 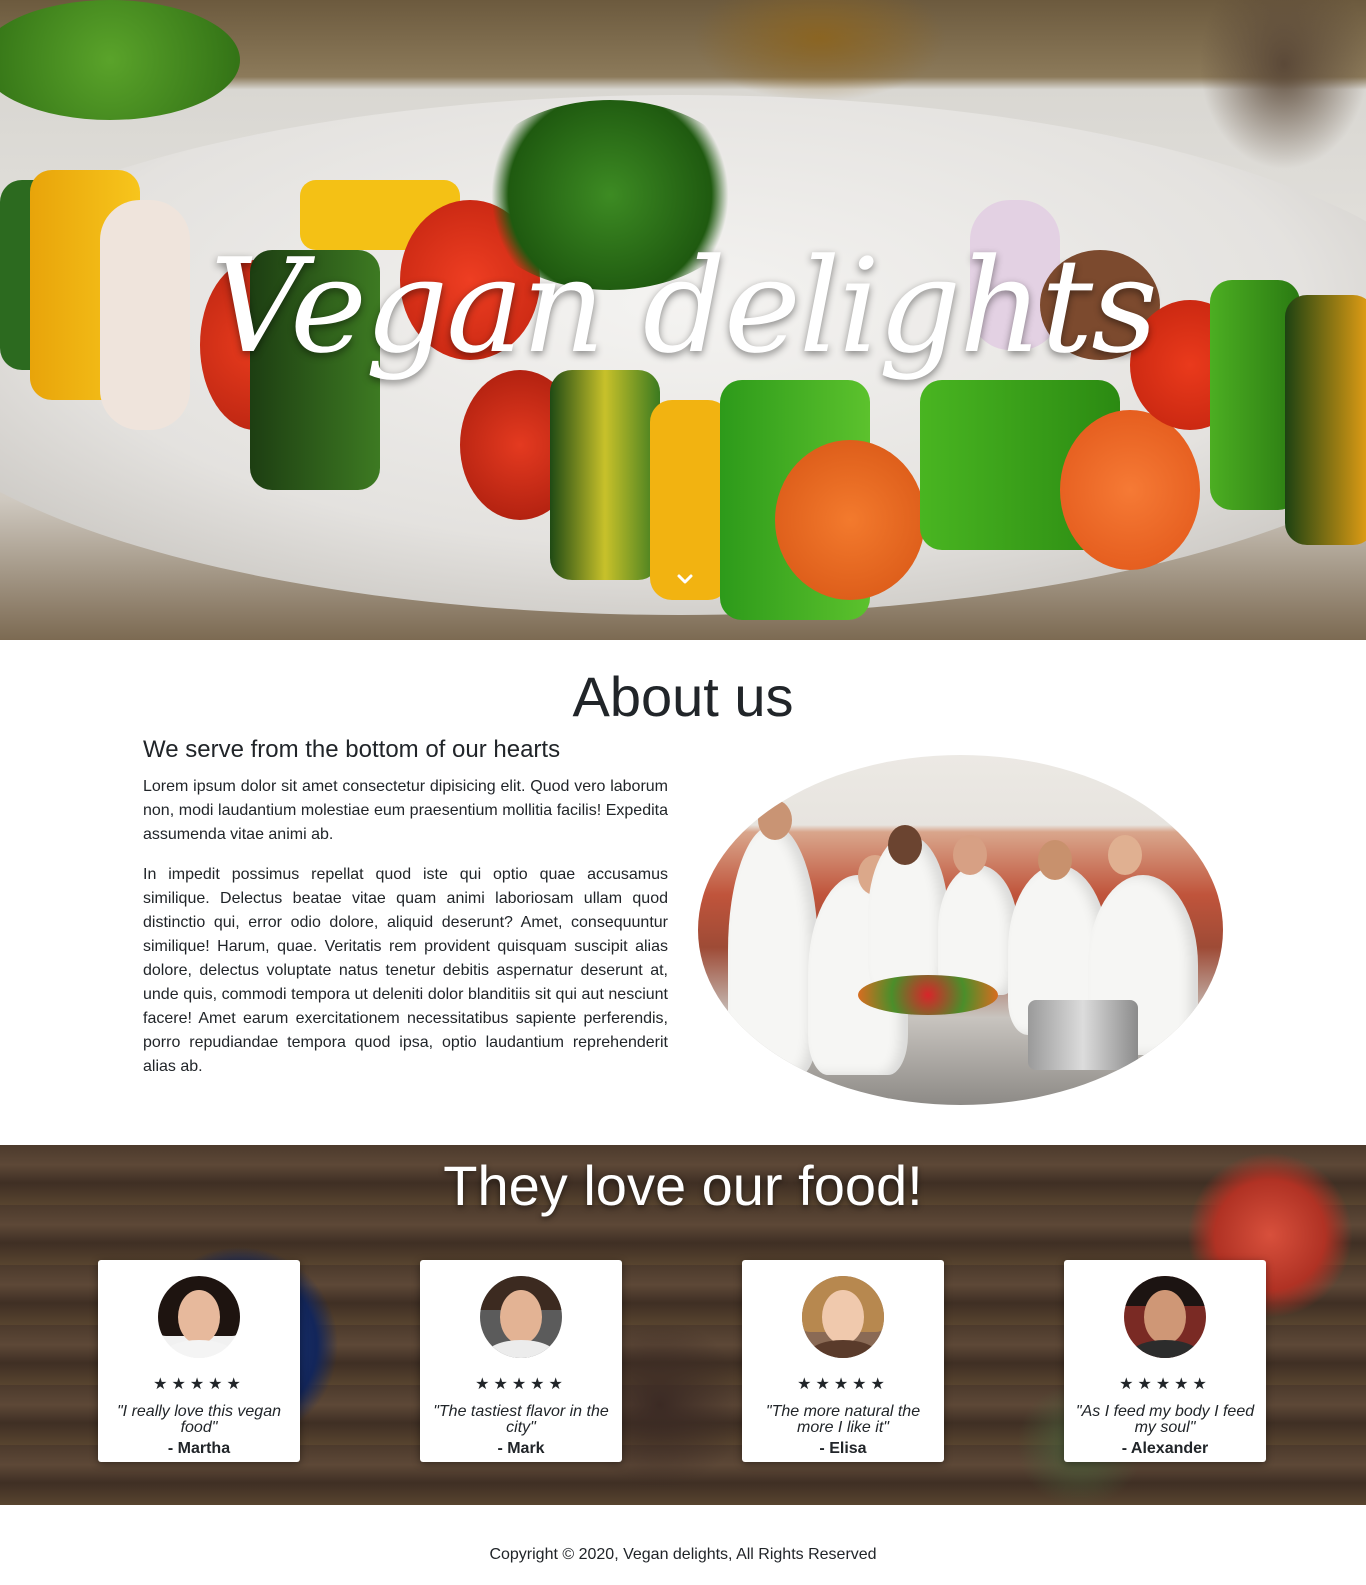 What do you see at coordinates (960, 930) in the screenshot?
I see `chefs-photo` at bounding box center [960, 930].